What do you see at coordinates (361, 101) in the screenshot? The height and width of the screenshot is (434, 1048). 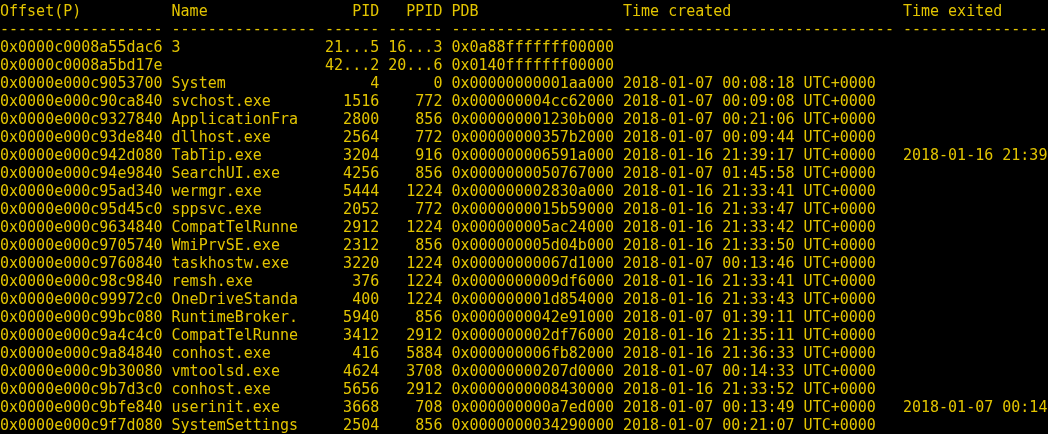 I see `table-cell: 1516` at bounding box center [361, 101].